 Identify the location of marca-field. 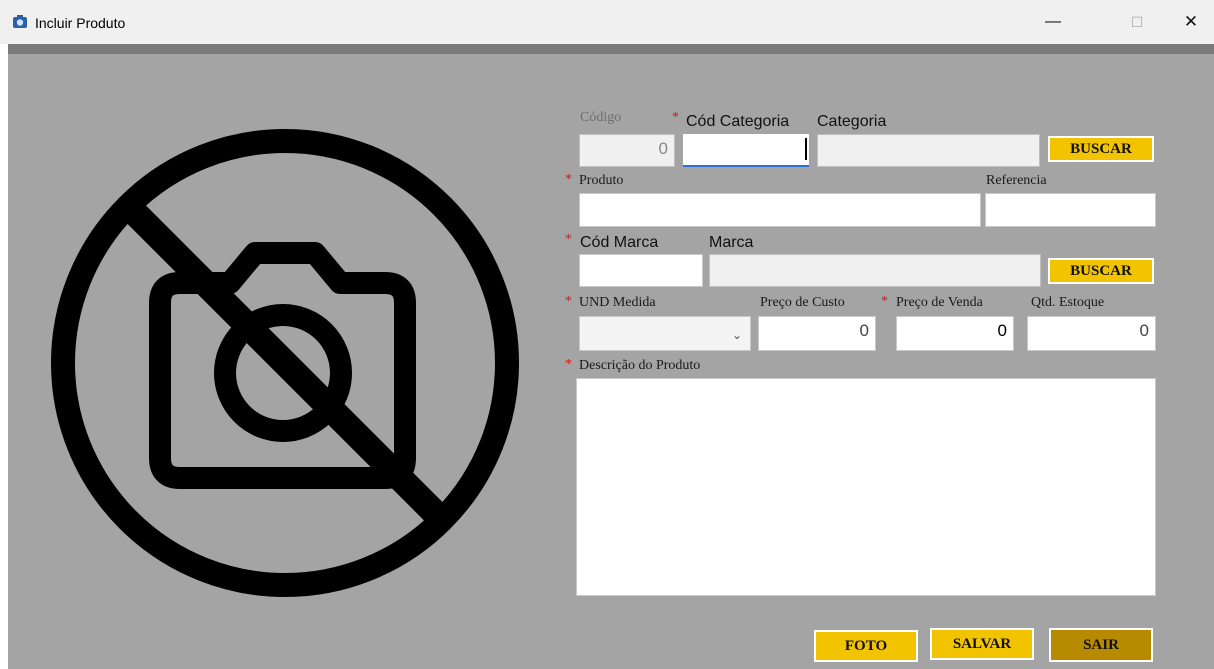
(875, 270).